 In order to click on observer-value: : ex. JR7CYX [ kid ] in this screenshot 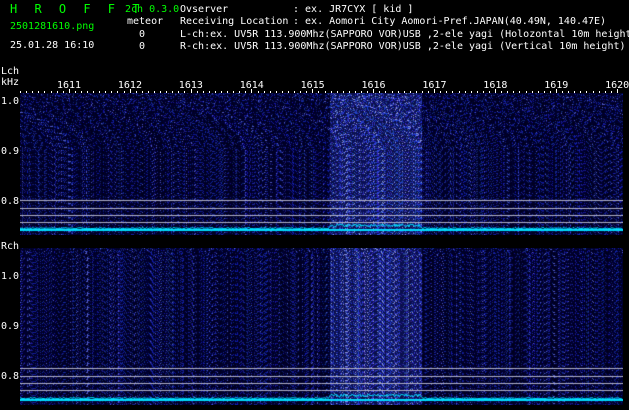, I will do `click(353, 9)`.